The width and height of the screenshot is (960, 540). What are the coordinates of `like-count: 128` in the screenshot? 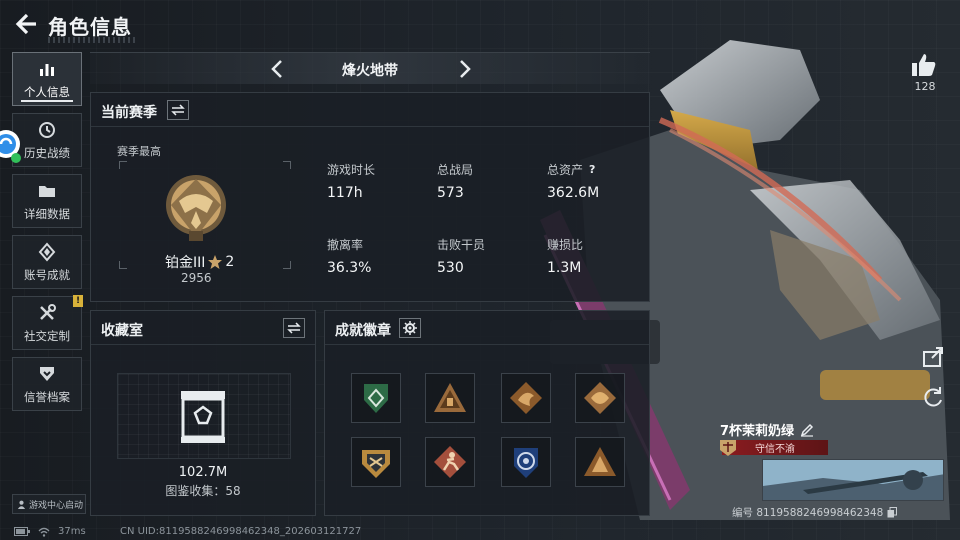 It's located at (925, 86).